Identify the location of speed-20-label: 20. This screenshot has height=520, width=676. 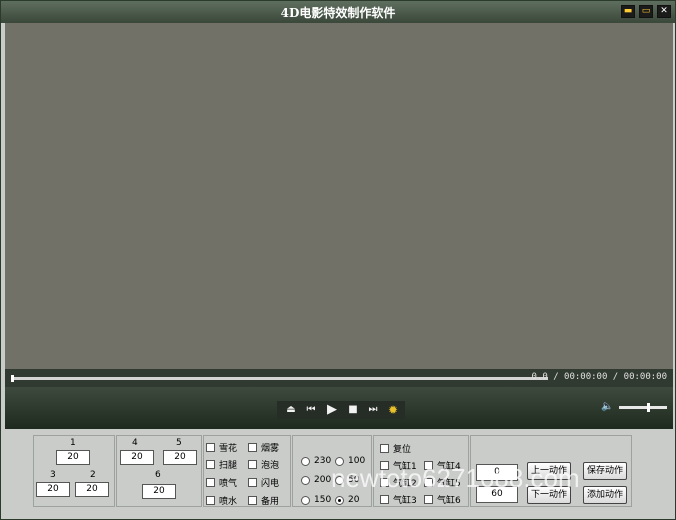
(354, 500).